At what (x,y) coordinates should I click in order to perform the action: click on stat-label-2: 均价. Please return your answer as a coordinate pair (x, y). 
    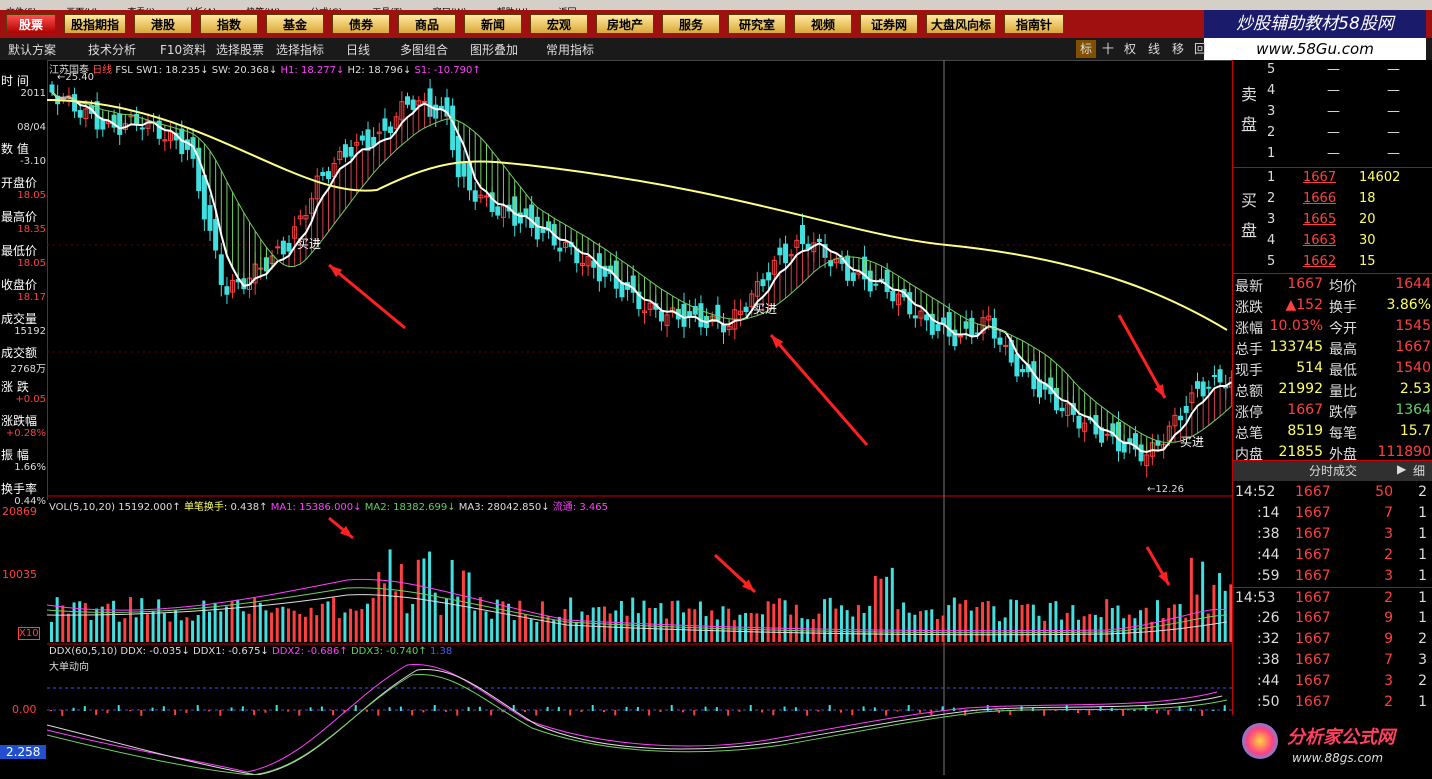
    Looking at the image, I should click on (1343, 287).